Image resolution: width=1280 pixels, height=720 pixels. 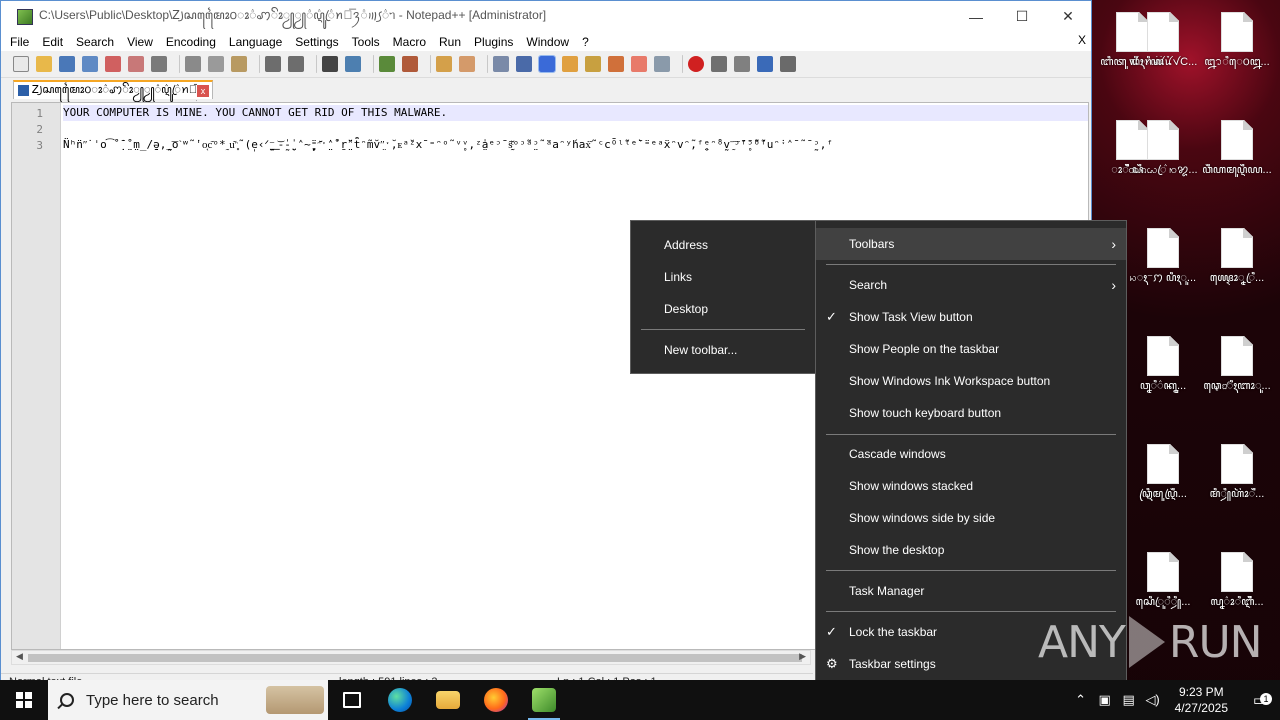 What do you see at coordinates (723, 309) in the screenshot?
I see `submenu-item-desktop: Desktop` at bounding box center [723, 309].